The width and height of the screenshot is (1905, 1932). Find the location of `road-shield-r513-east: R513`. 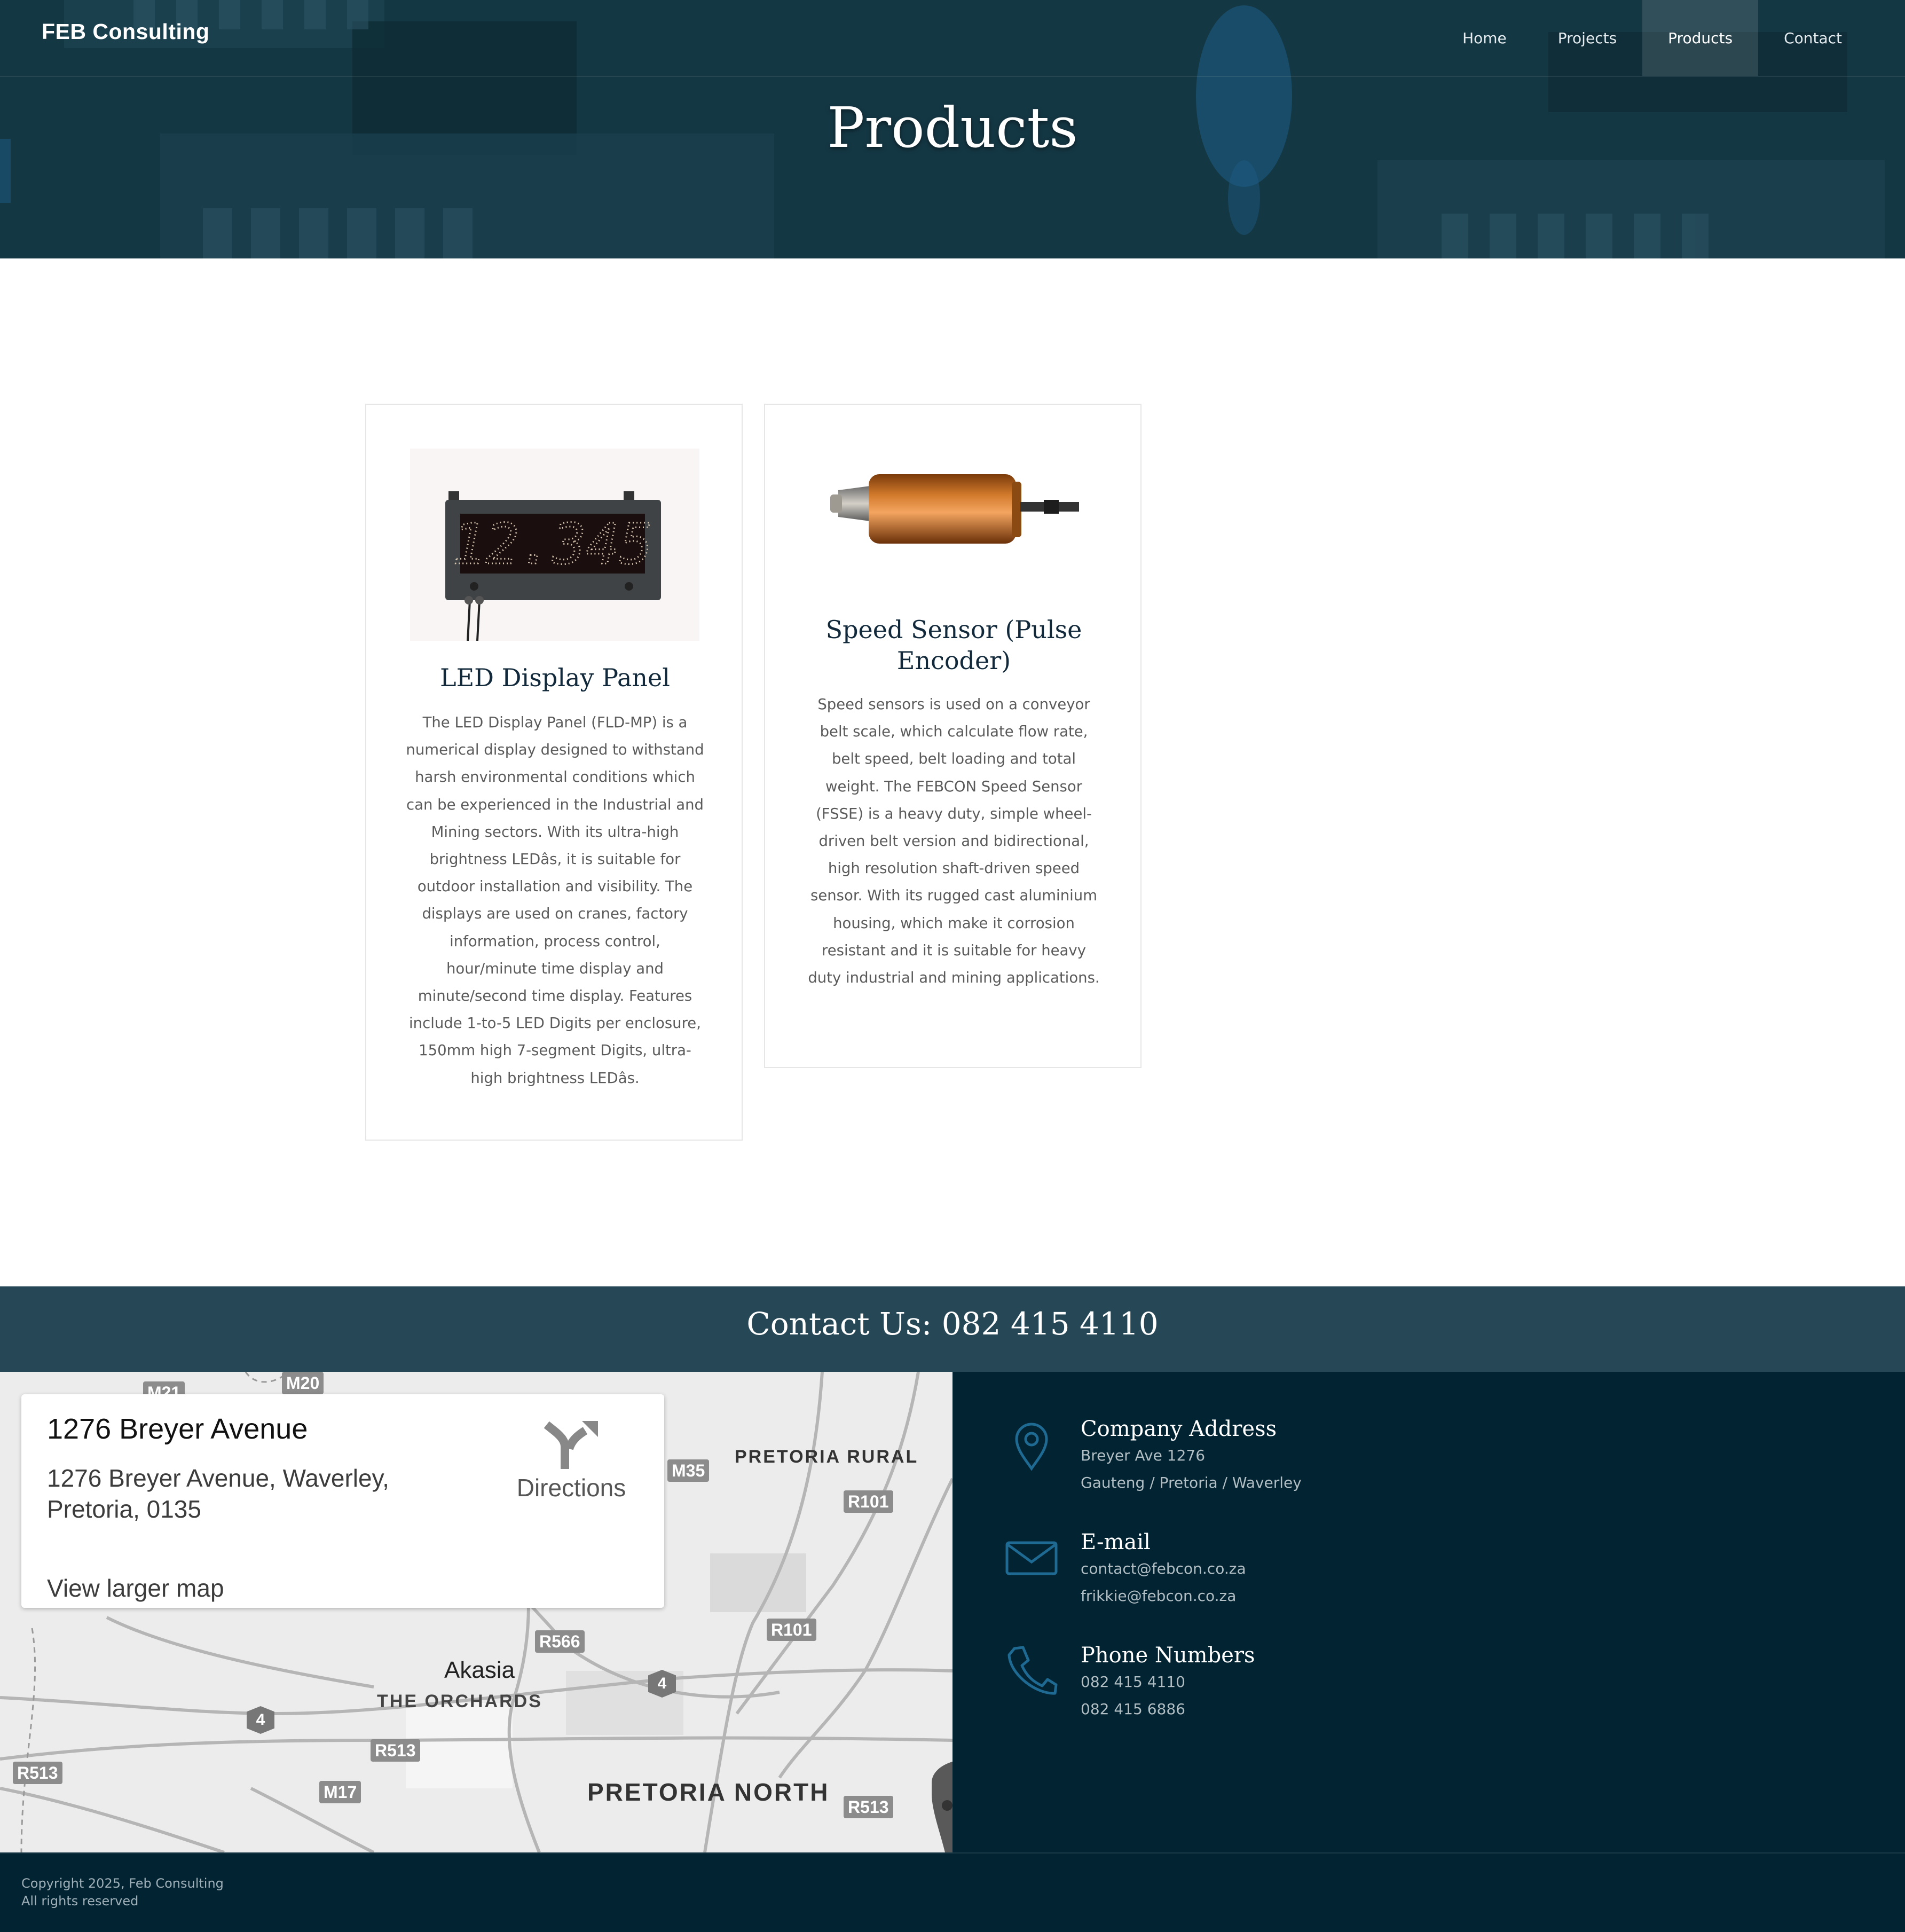

road-shield-r513-east: R513 is located at coordinates (868, 1807).